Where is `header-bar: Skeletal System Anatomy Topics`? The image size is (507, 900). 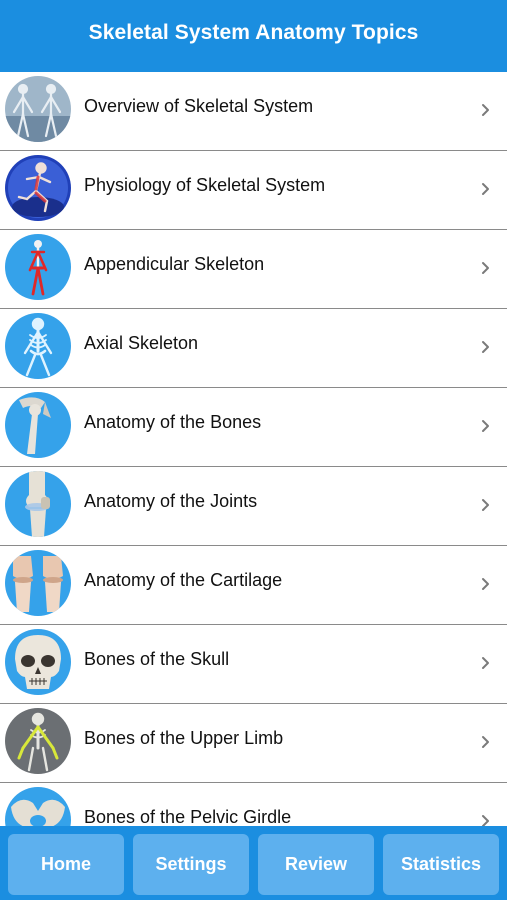 header-bar: Skeletal System Anatomy Topics is located at coordinates (253, 36).